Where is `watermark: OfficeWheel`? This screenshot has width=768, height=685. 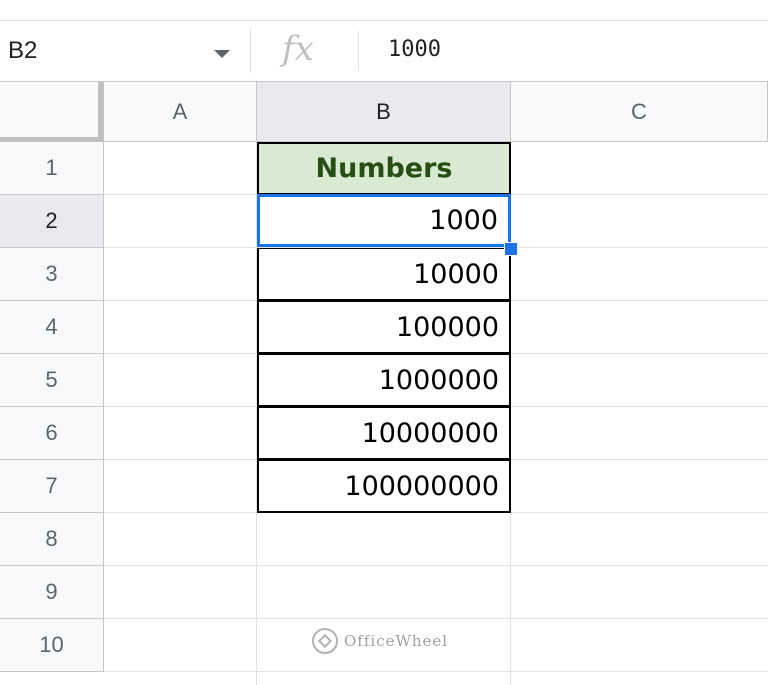
watermark: OfficeWheel is located at coordinates (380, 641).